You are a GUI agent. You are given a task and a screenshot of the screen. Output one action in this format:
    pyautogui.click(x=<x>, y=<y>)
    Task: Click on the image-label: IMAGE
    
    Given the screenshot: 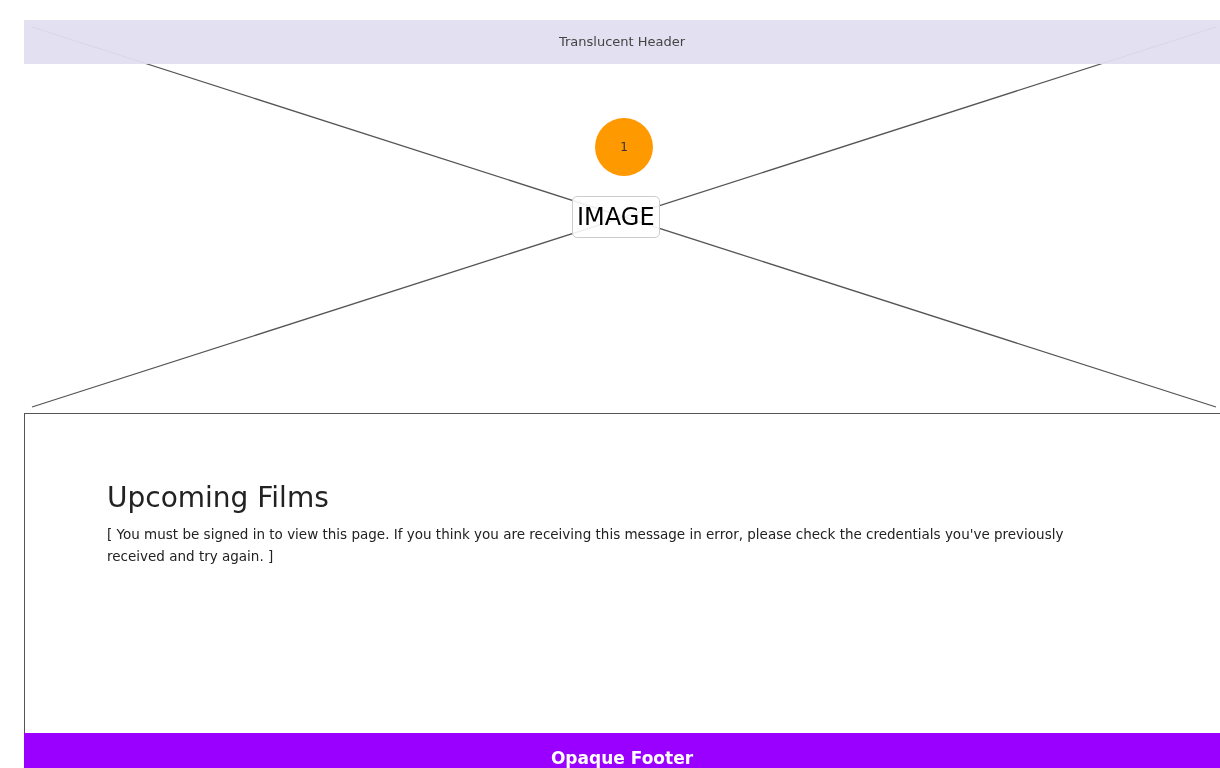 What is the action you would take?
    pyautogui.click(x=616, y=217)
    